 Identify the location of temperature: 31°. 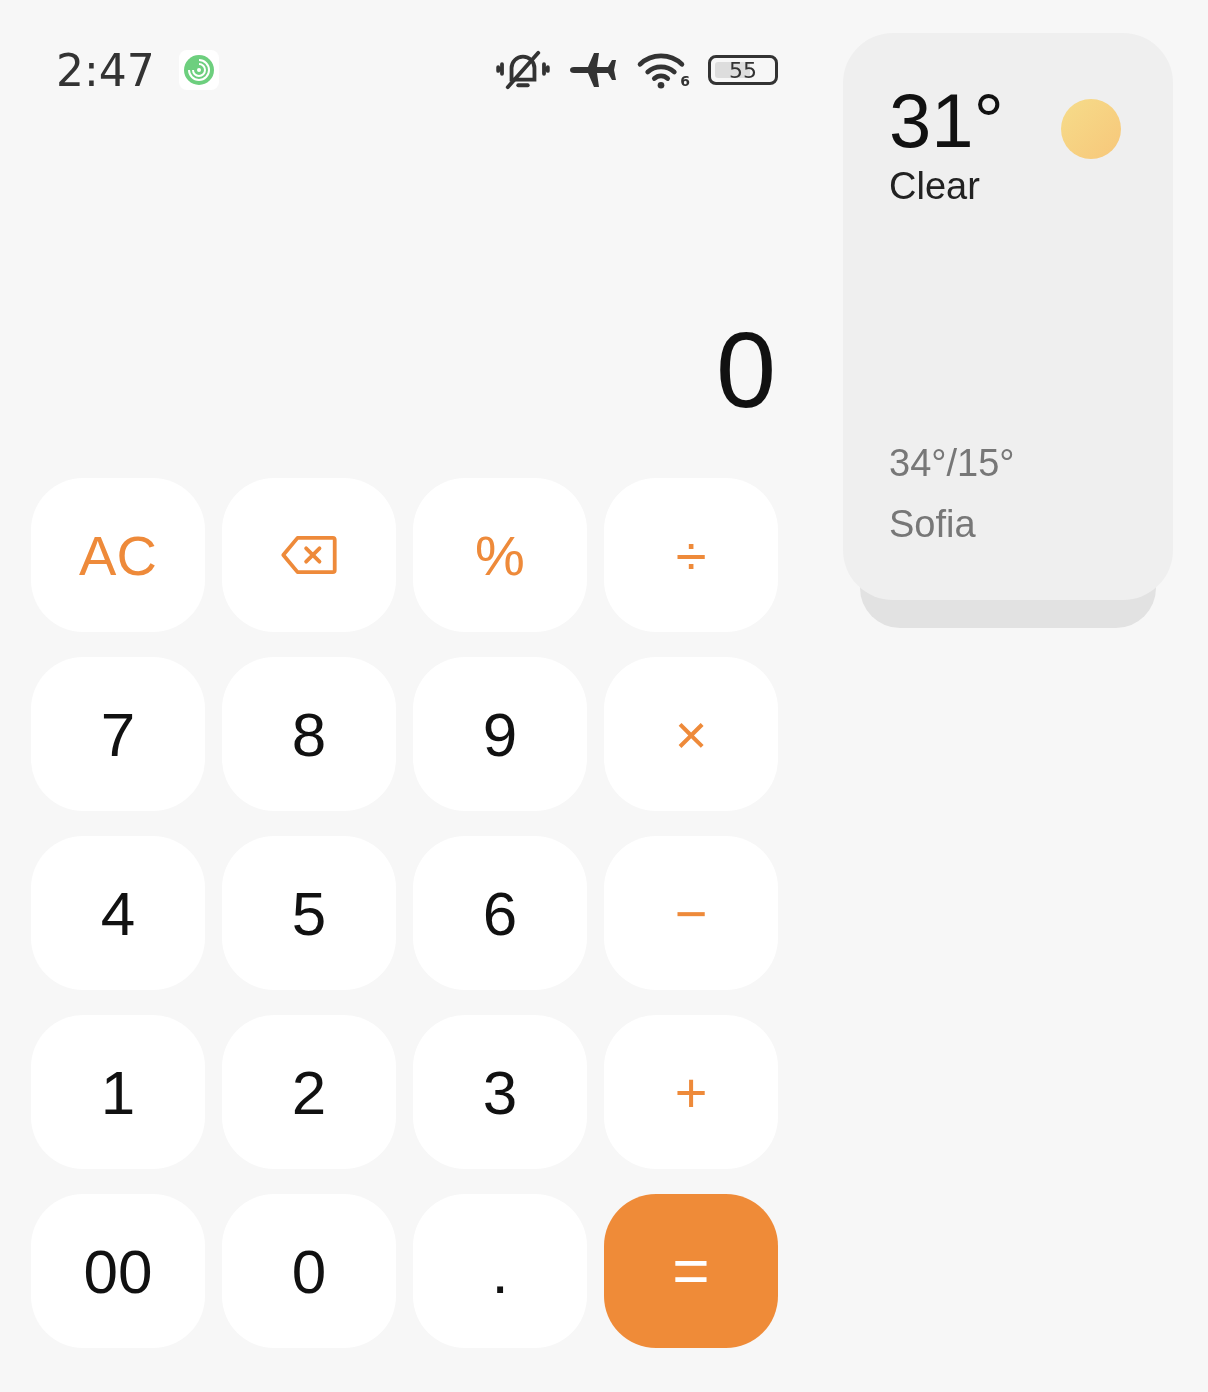
(946, 121).